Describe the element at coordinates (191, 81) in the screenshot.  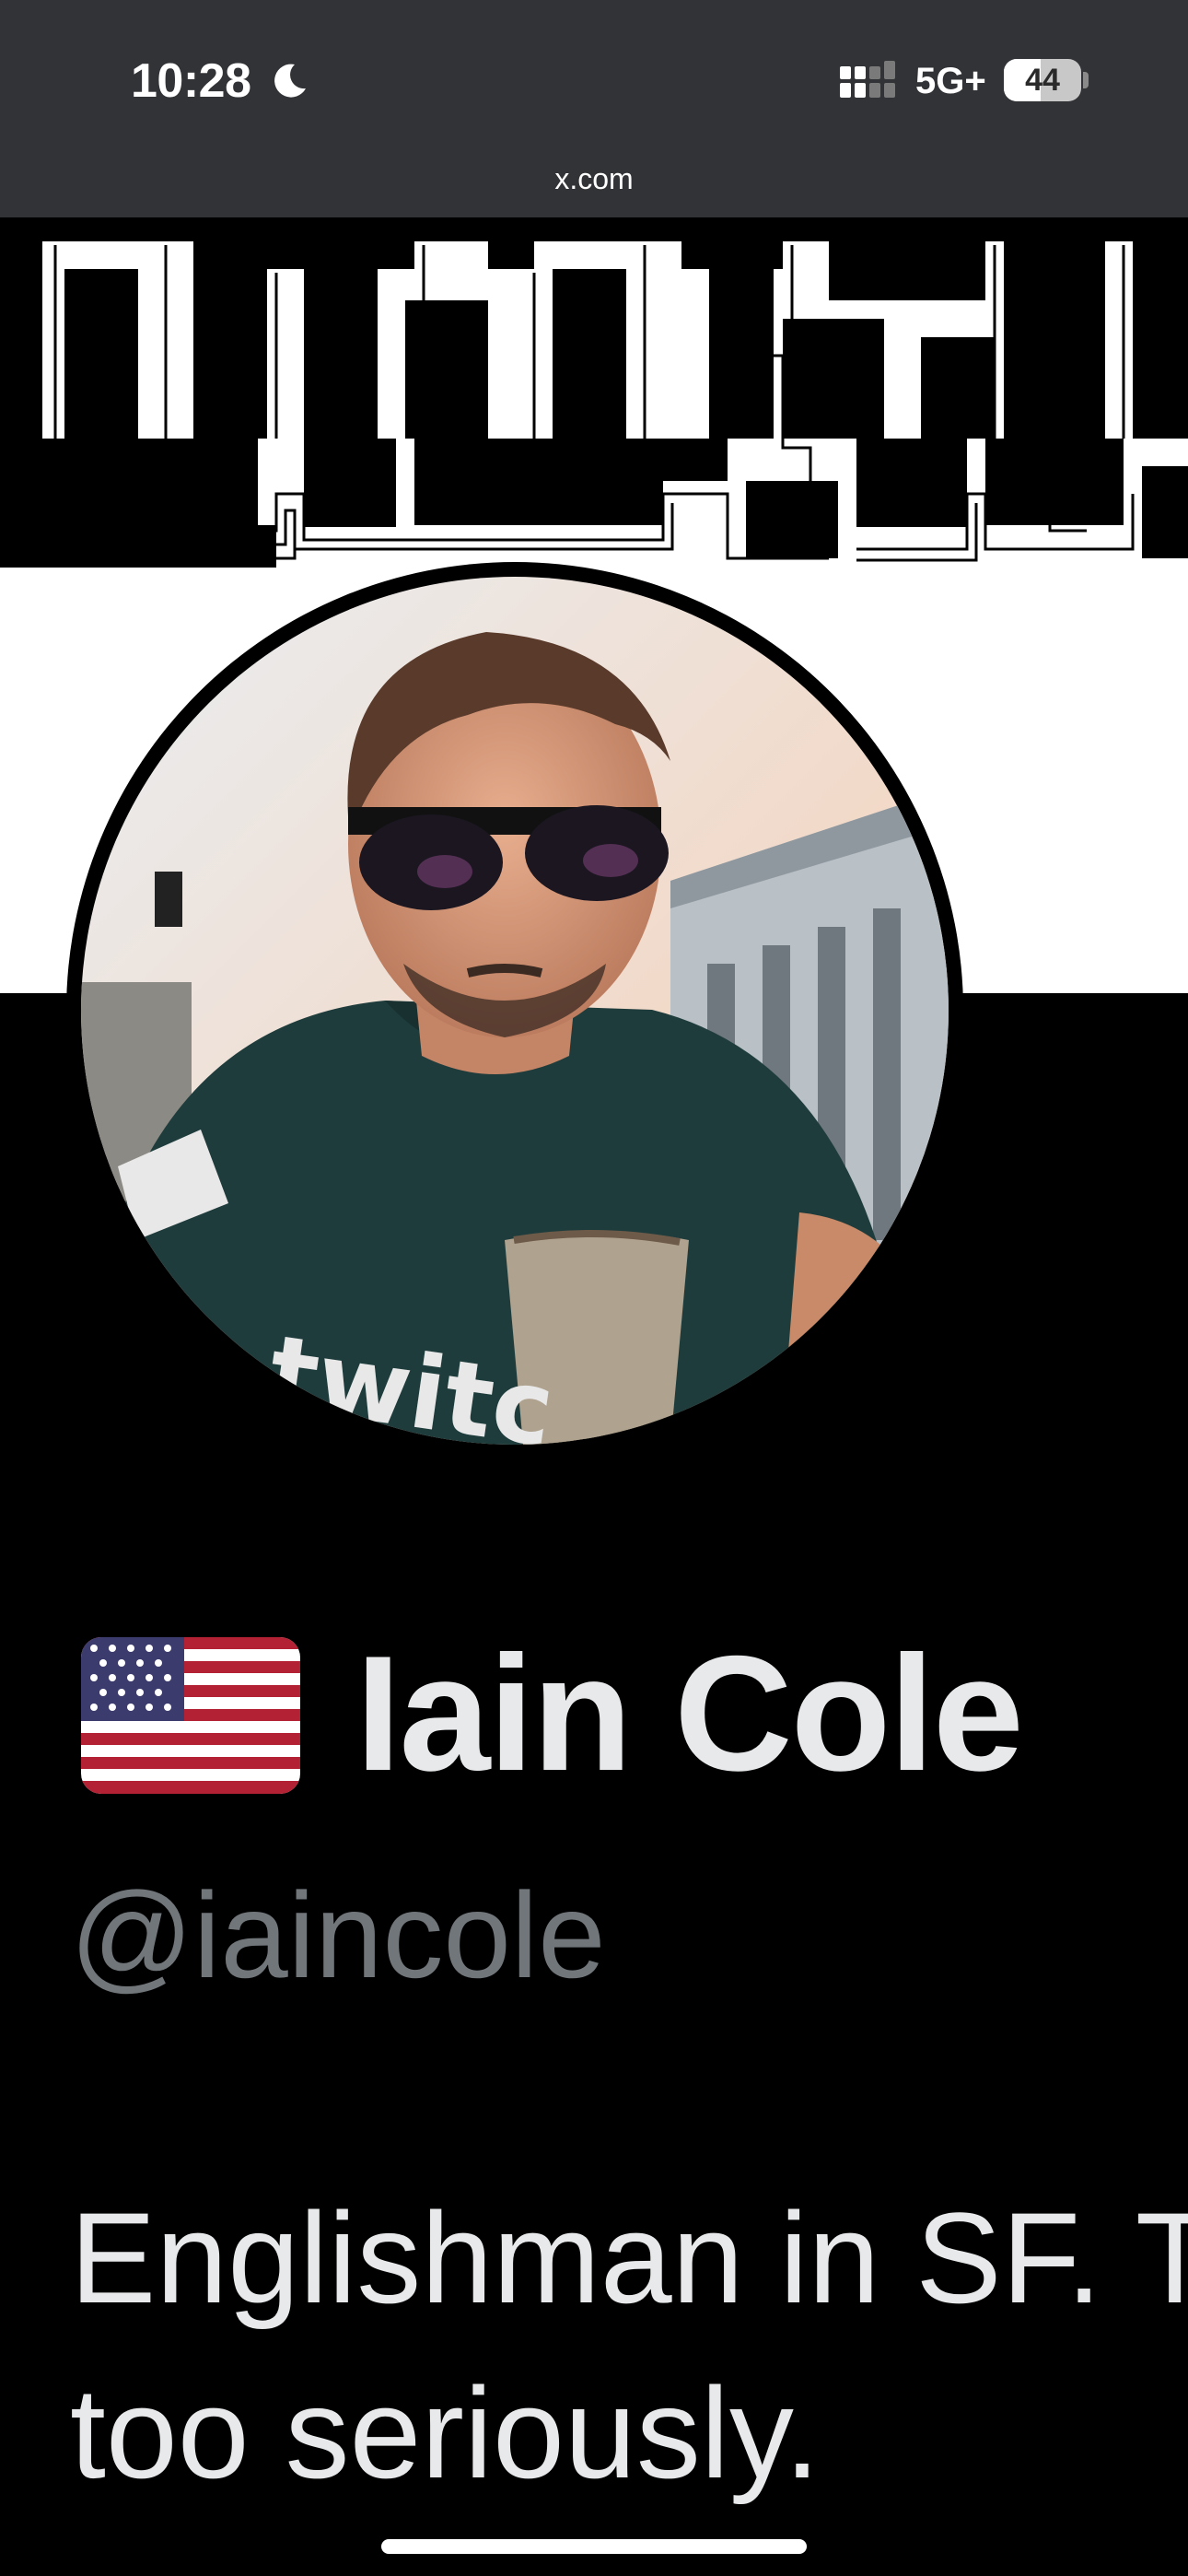
I see `status-time: 10:28` at that location.